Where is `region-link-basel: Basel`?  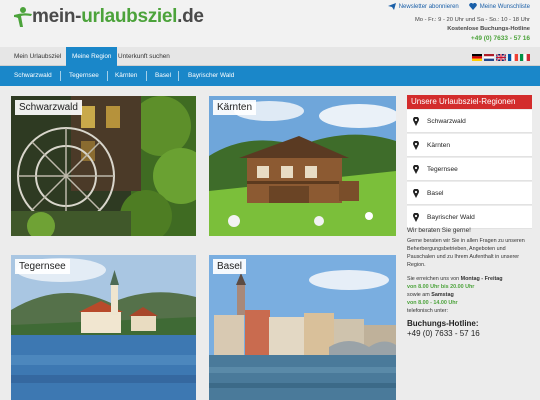
region-link-basel: Basel is located at coordinates (469, 193).